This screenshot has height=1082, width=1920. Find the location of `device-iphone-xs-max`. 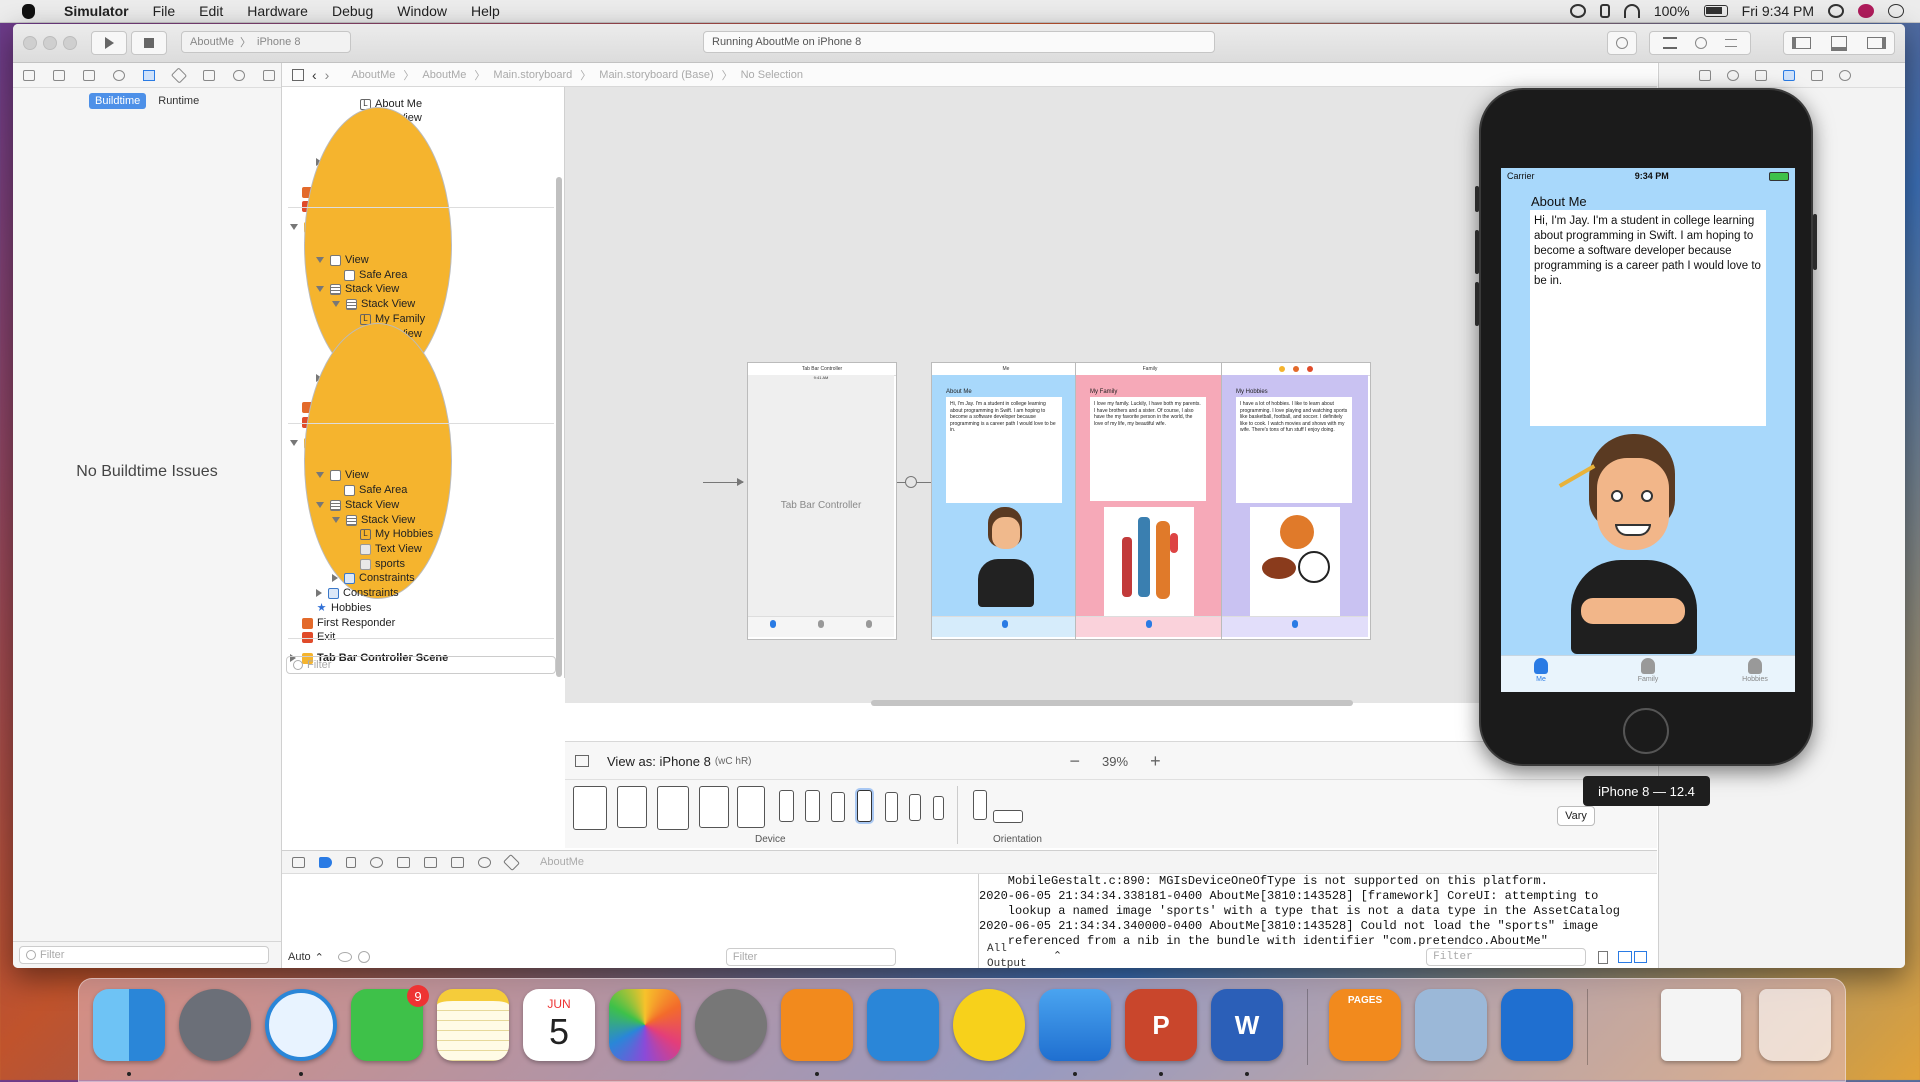

device-iphone-xs-max is located at coordinates (786, 806).